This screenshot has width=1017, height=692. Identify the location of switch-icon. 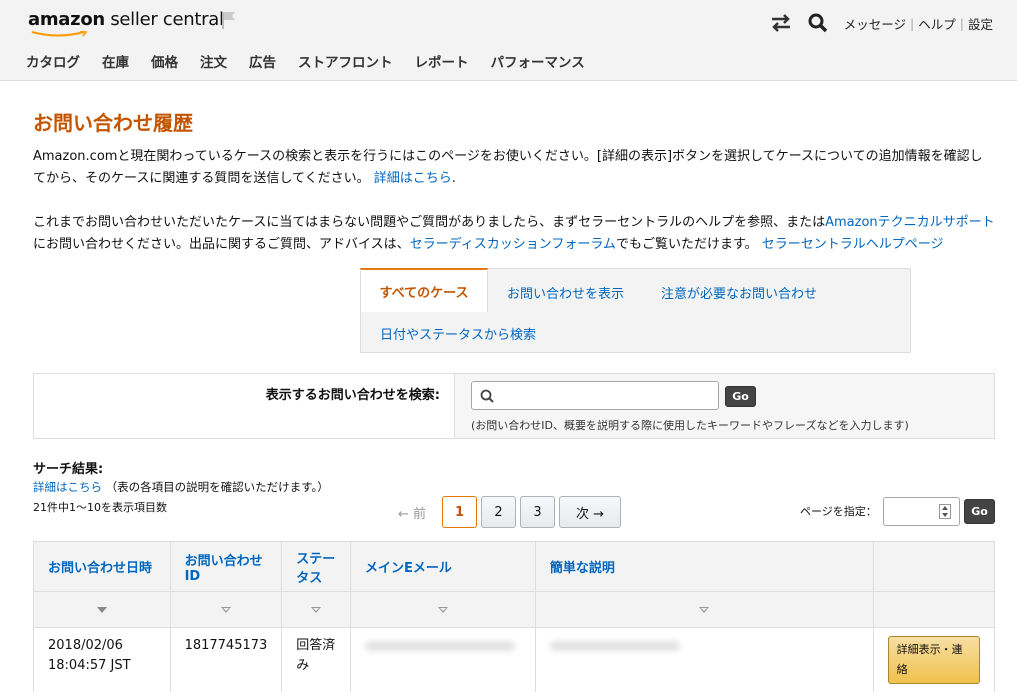
(781, 23).